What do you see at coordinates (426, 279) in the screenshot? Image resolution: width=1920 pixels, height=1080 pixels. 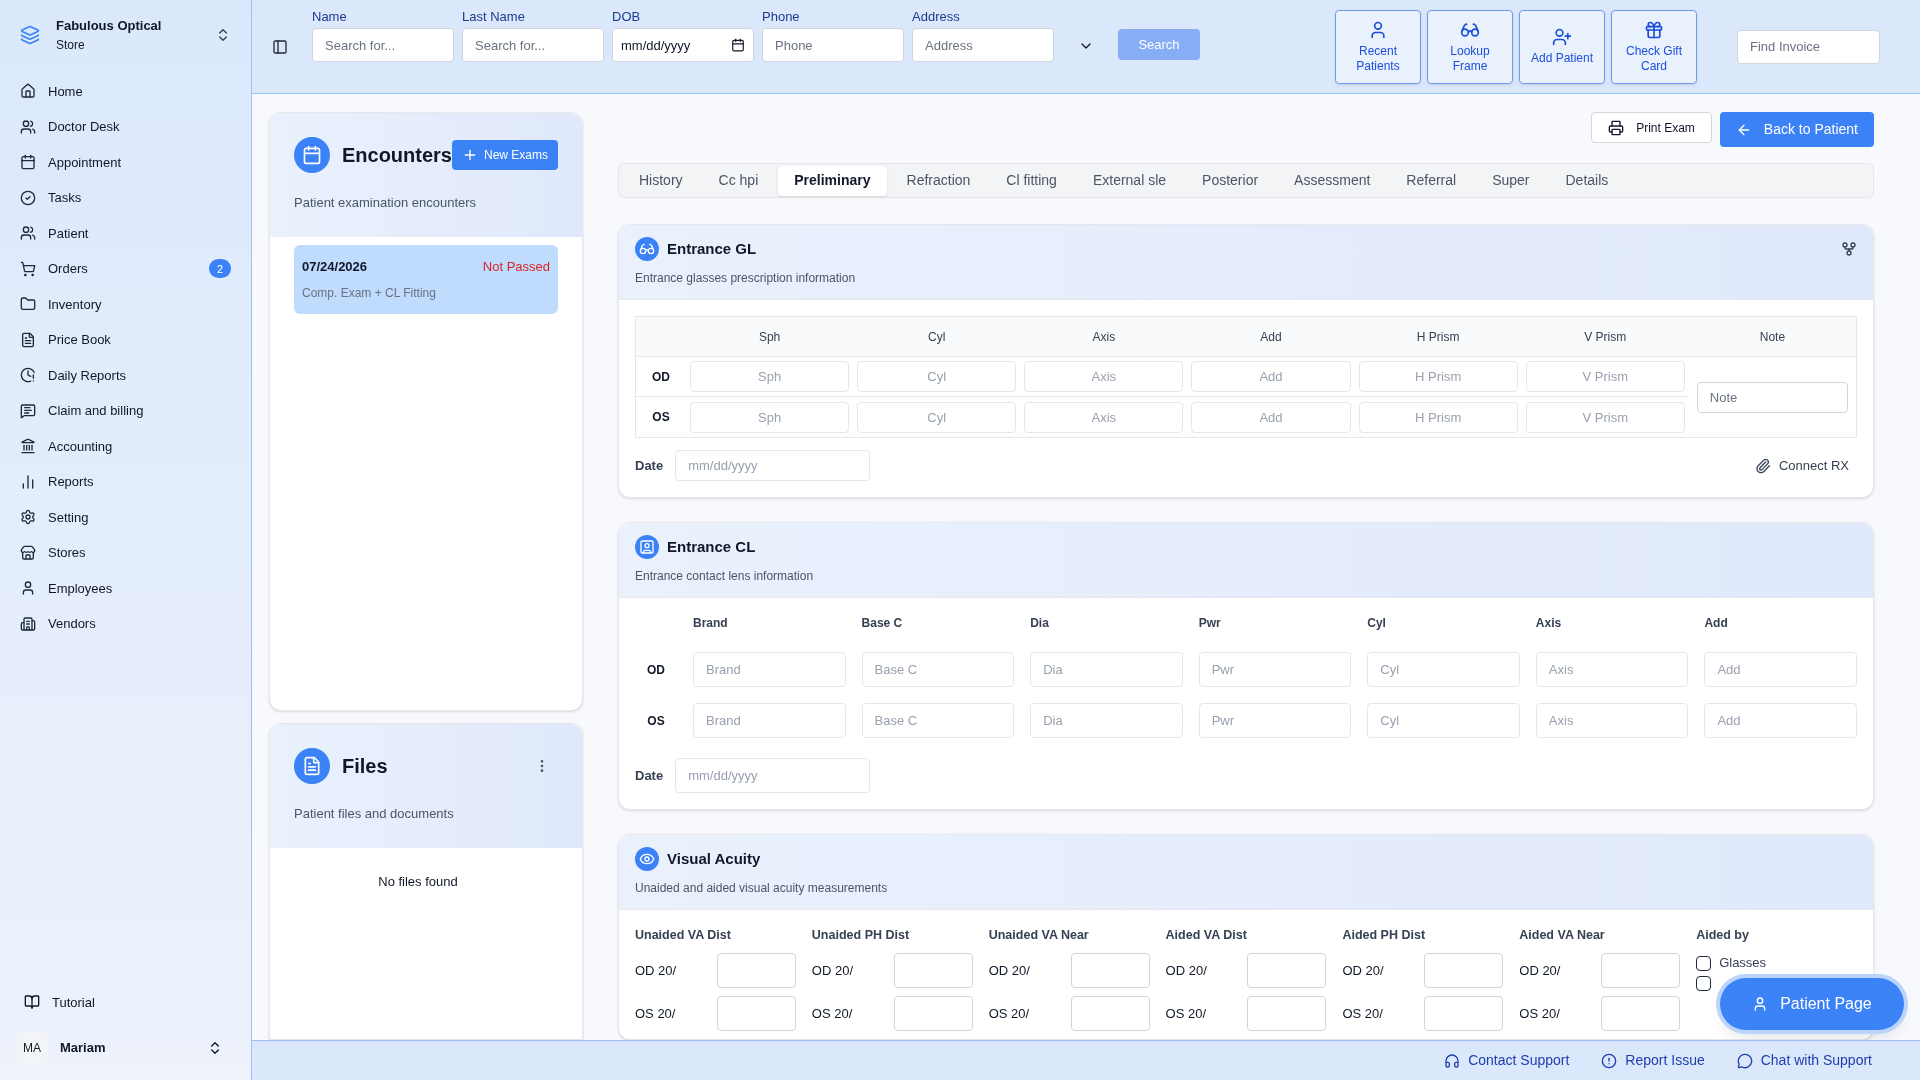 I see `encounter-item: 07/24/2026 Not Passed Comp. Exam + CL Fitting` at bounding box center [426, 279].